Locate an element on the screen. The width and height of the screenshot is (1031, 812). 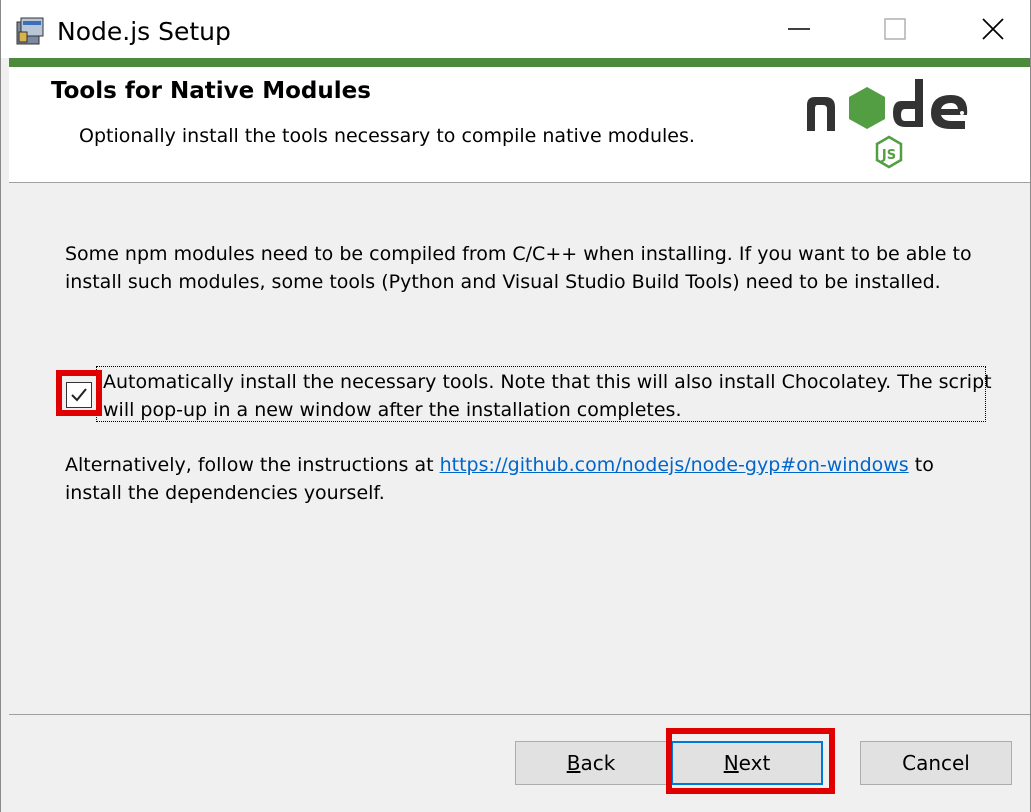
back-label: ack is located at coordinates (598, 763).